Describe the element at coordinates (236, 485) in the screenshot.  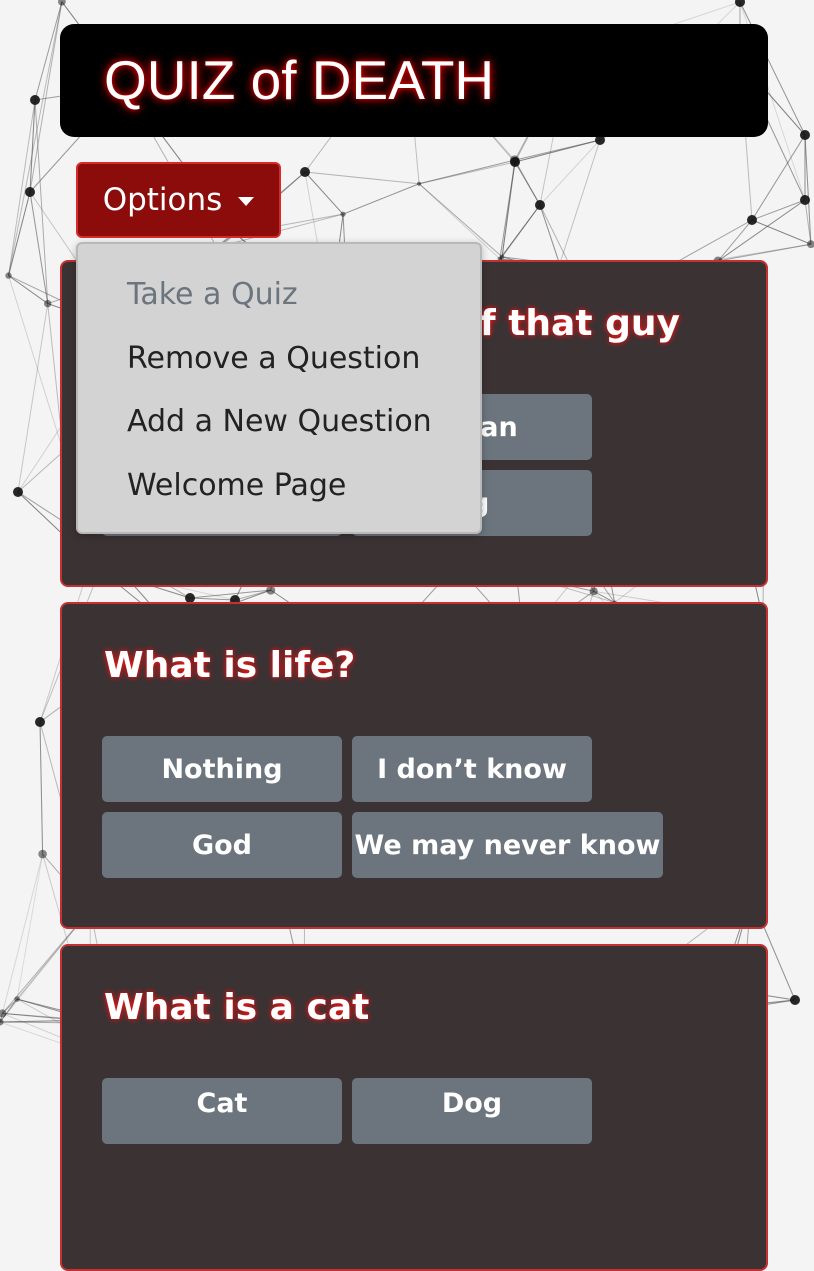
I see `menu-item-welcome-page: Welcome Page` at that location.